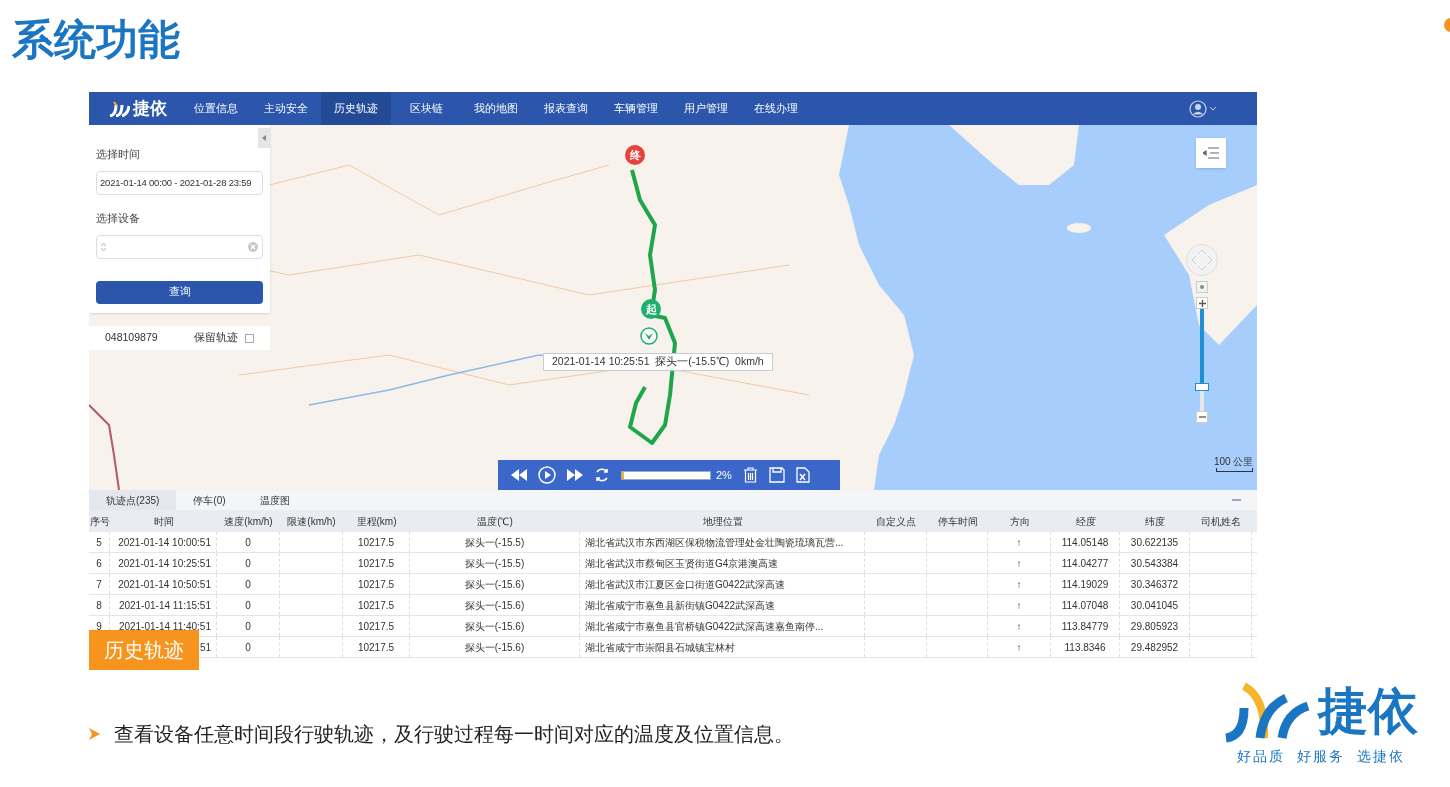 Image resolution: width=1450 pixels, height=787 pixels. Describe the element at coordinates (802, 475) in the screenshot. I see `excel-file-icon` at that location.